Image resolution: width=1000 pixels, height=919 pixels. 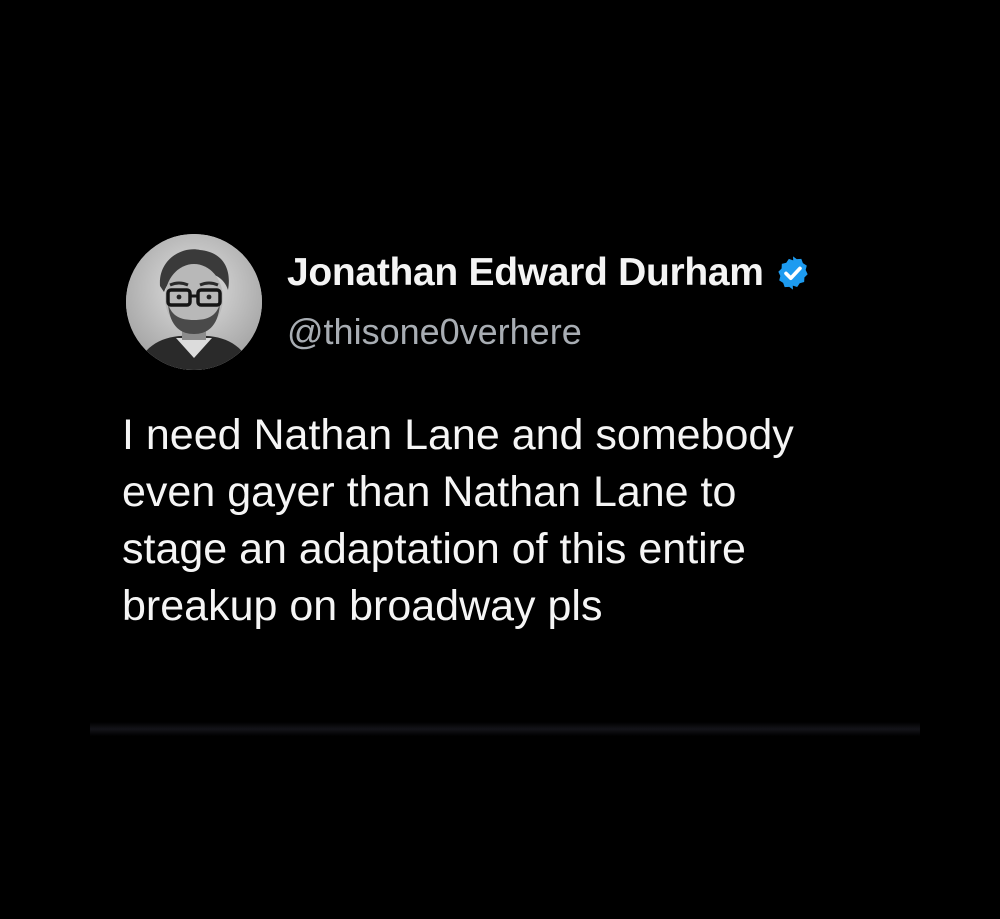 What do you see at coordinates (362, 606) in the screenshot?
I see `tweet-text-line: breakup on broadway pls` at bounding box center [362, 606].